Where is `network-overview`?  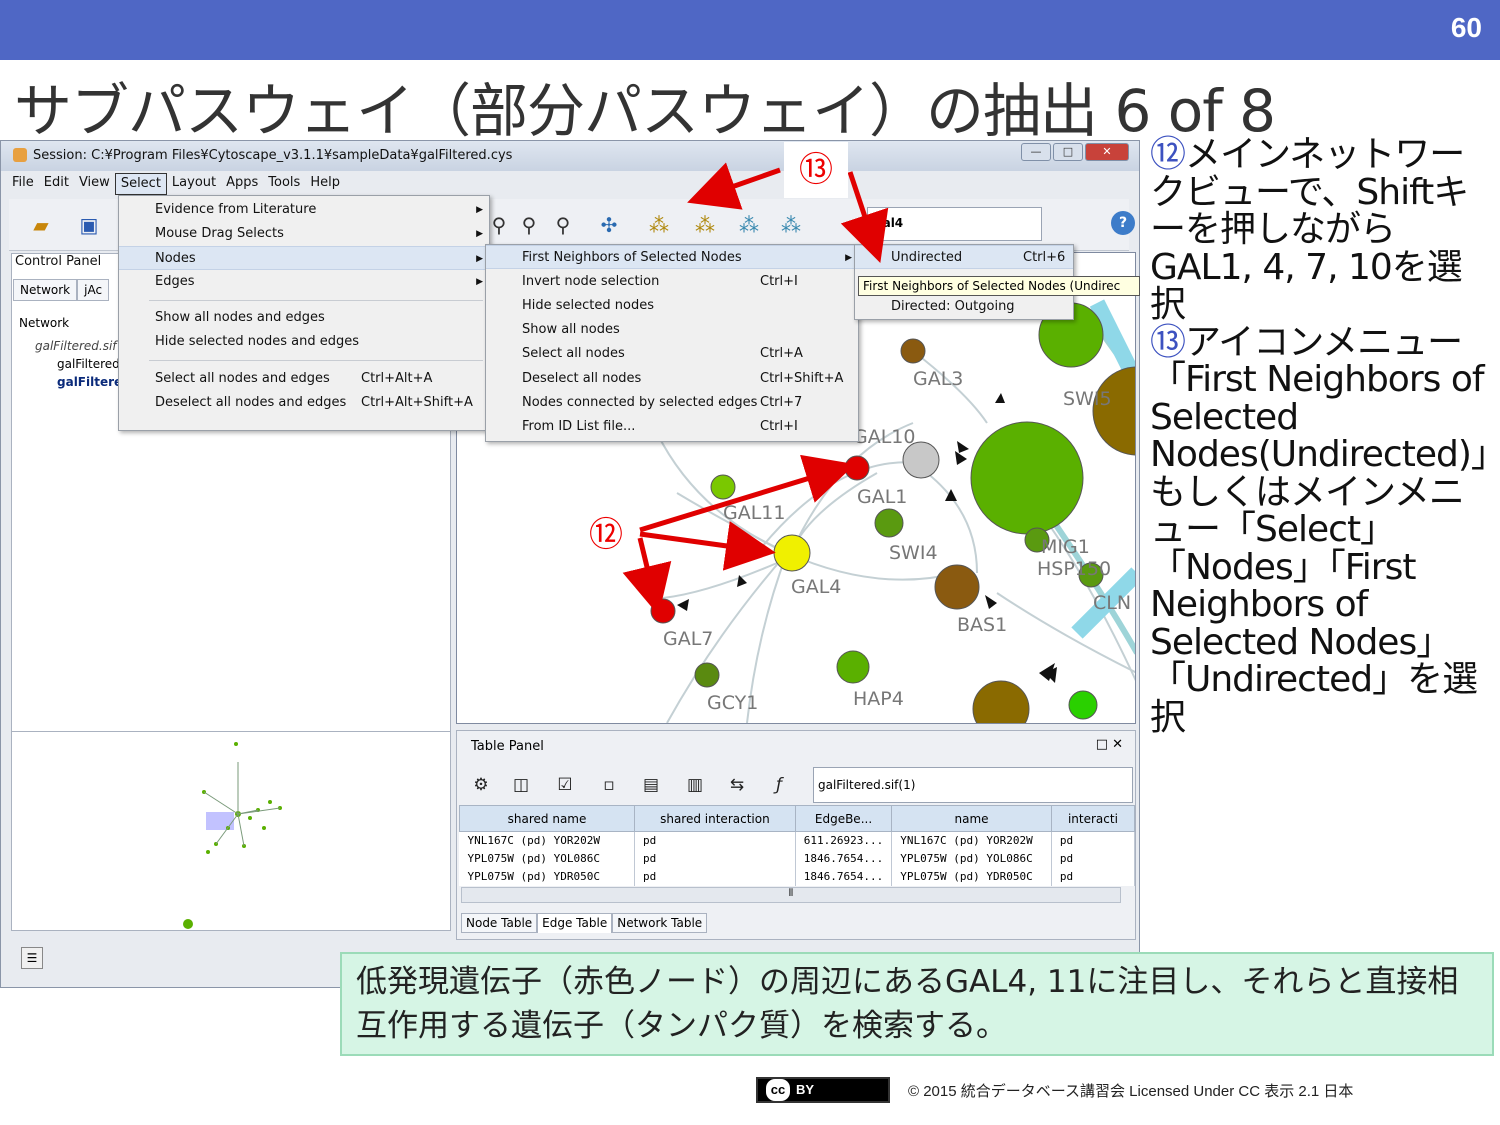 network-overview is located at coordinates (231, 831).